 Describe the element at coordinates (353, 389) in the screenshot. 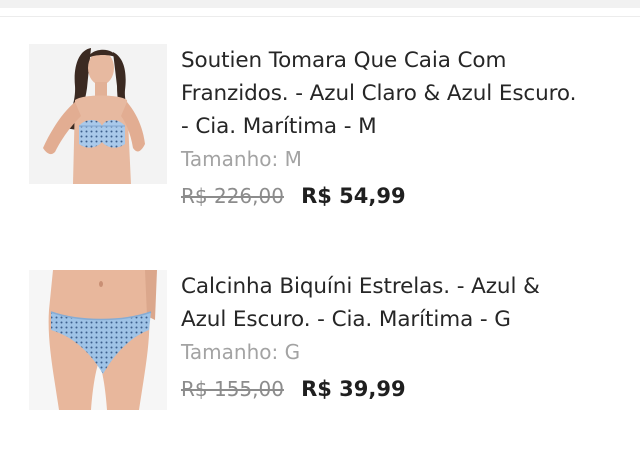

I see `sale-price: R$ 39,99` at that location.